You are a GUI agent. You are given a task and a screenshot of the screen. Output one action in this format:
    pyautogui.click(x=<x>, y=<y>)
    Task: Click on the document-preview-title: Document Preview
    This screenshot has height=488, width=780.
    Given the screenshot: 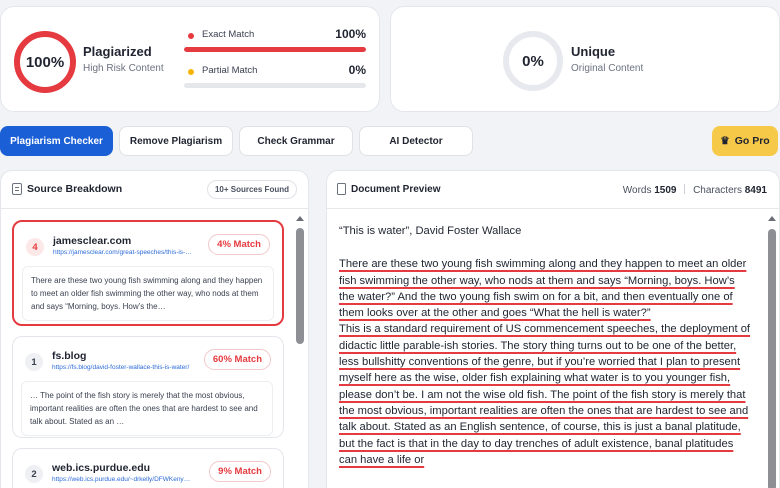 What is the action you would take?
    pyautogui.click(x=396, y=189)
    